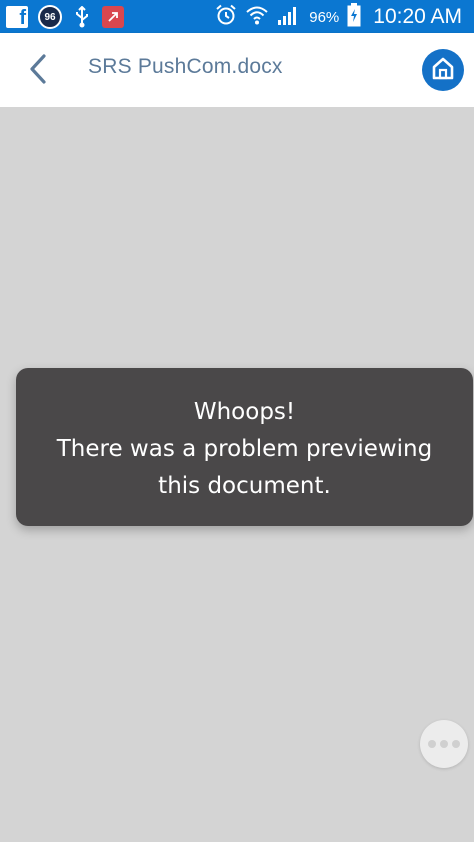  I want to click on error-detail-line2: this document., so click(244, 486).